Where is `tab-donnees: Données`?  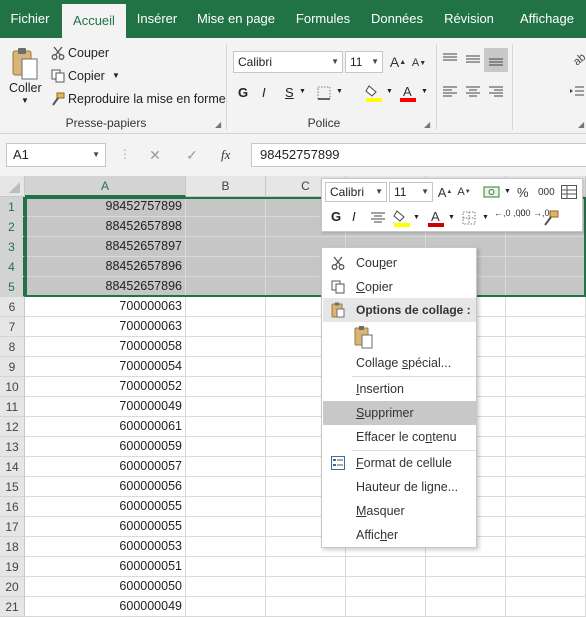
tab-donnees: Données is located at coordinates (397, 19).